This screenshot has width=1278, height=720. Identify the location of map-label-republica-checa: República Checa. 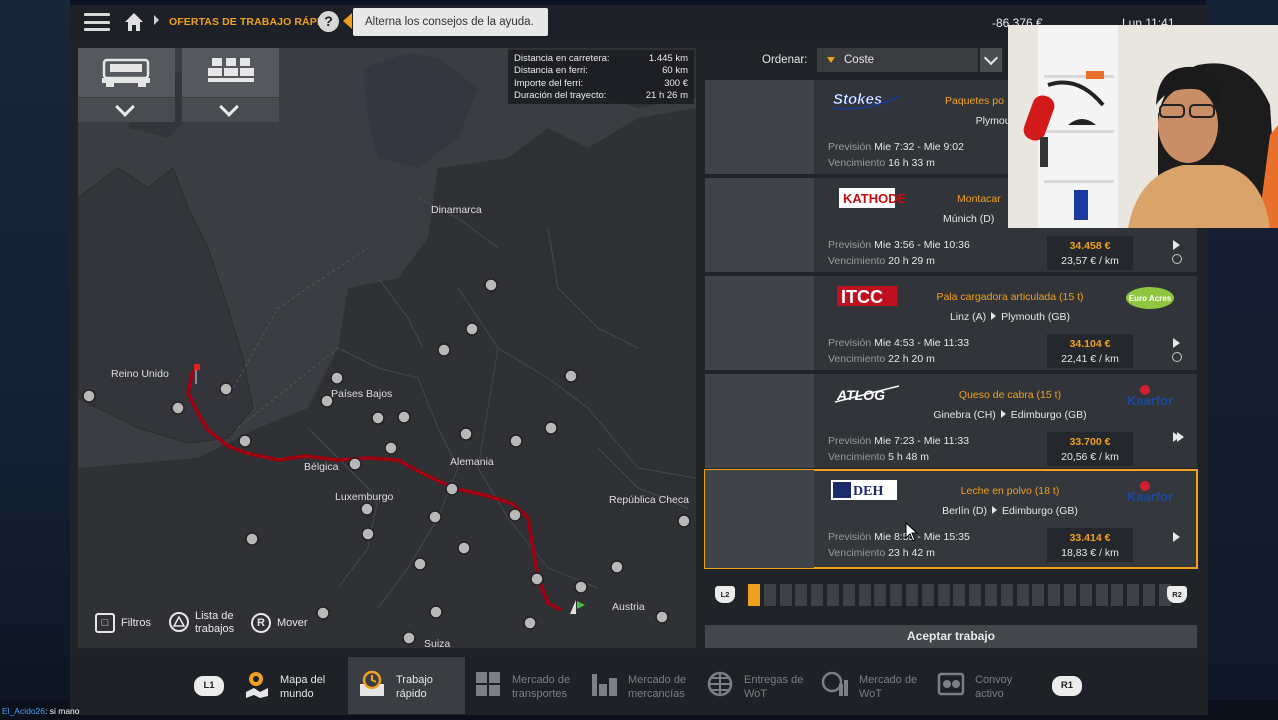
(649, 500).